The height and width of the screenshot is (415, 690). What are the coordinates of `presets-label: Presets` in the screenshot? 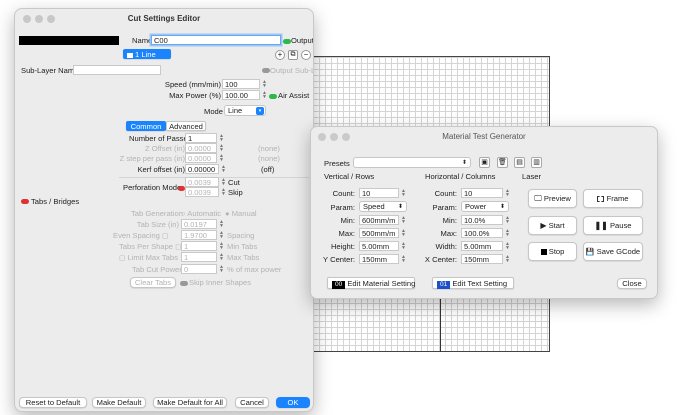 It's located at (337, 163).